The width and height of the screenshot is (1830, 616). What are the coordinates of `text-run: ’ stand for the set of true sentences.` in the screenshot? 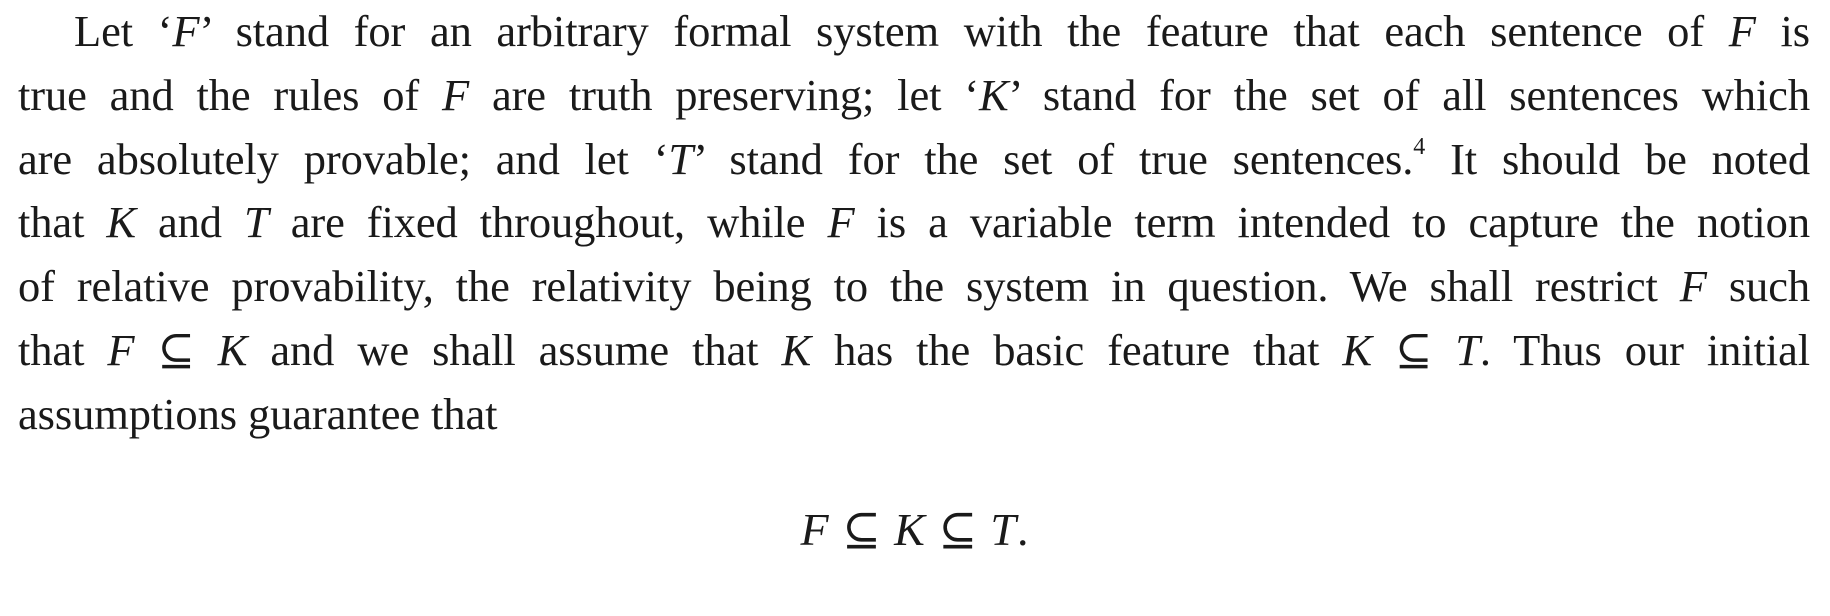 It's located at (1053, 158).